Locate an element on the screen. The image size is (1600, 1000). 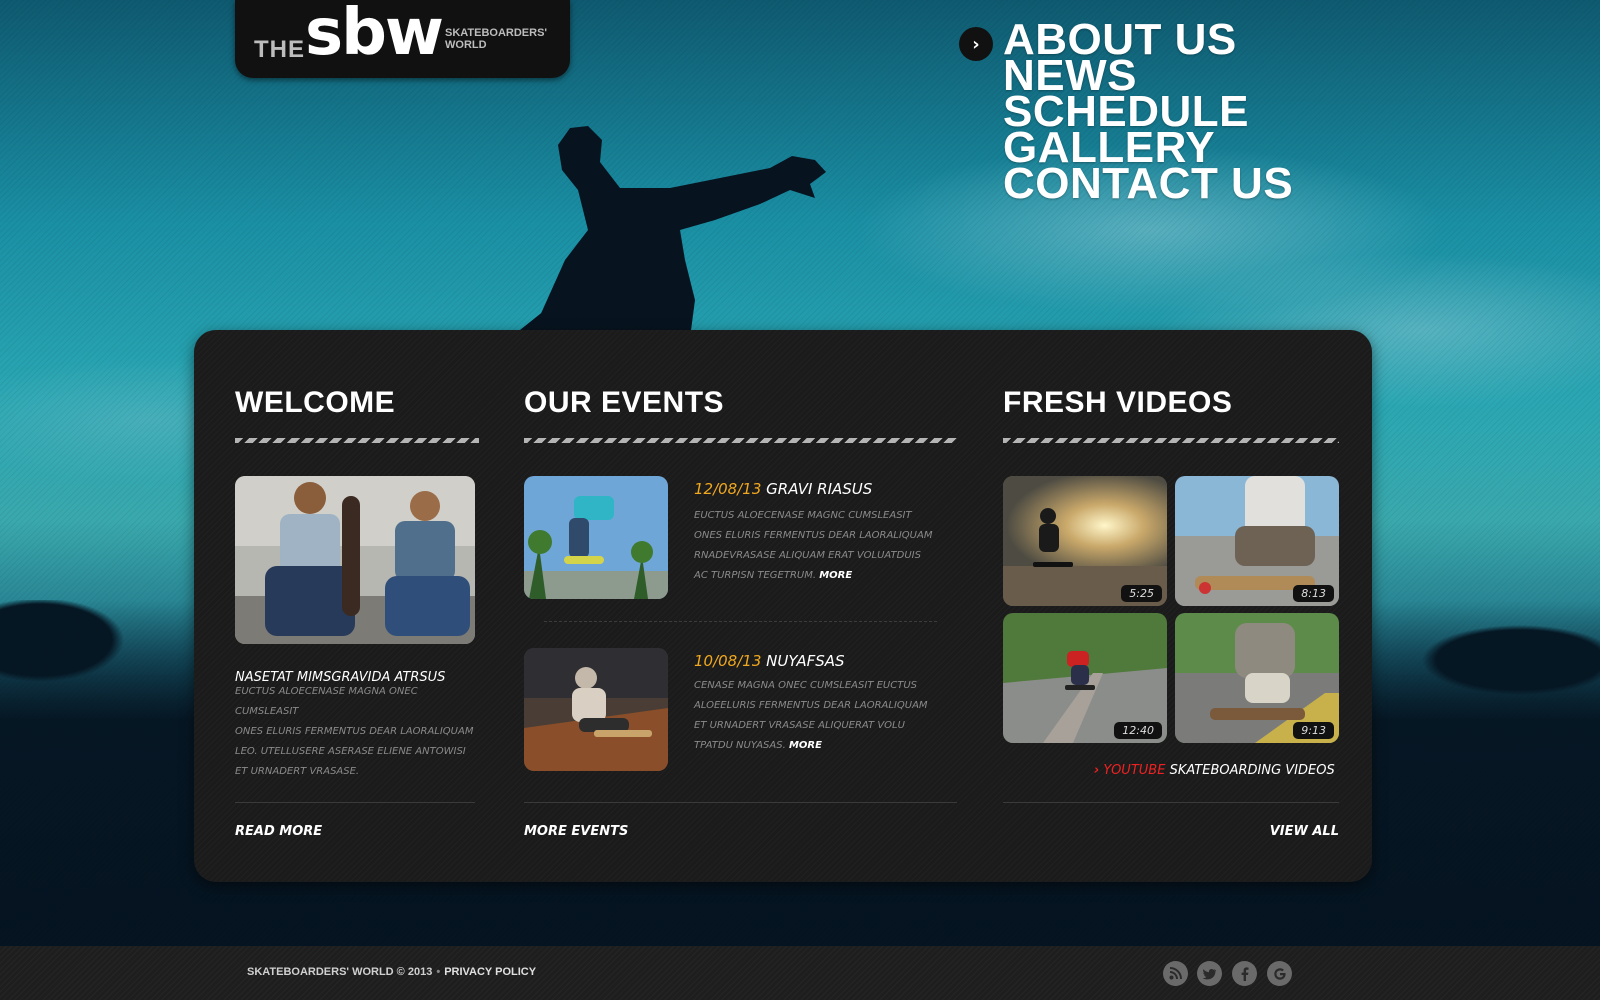
welcome-title: WELCOME is located at coordinates (315, 402).